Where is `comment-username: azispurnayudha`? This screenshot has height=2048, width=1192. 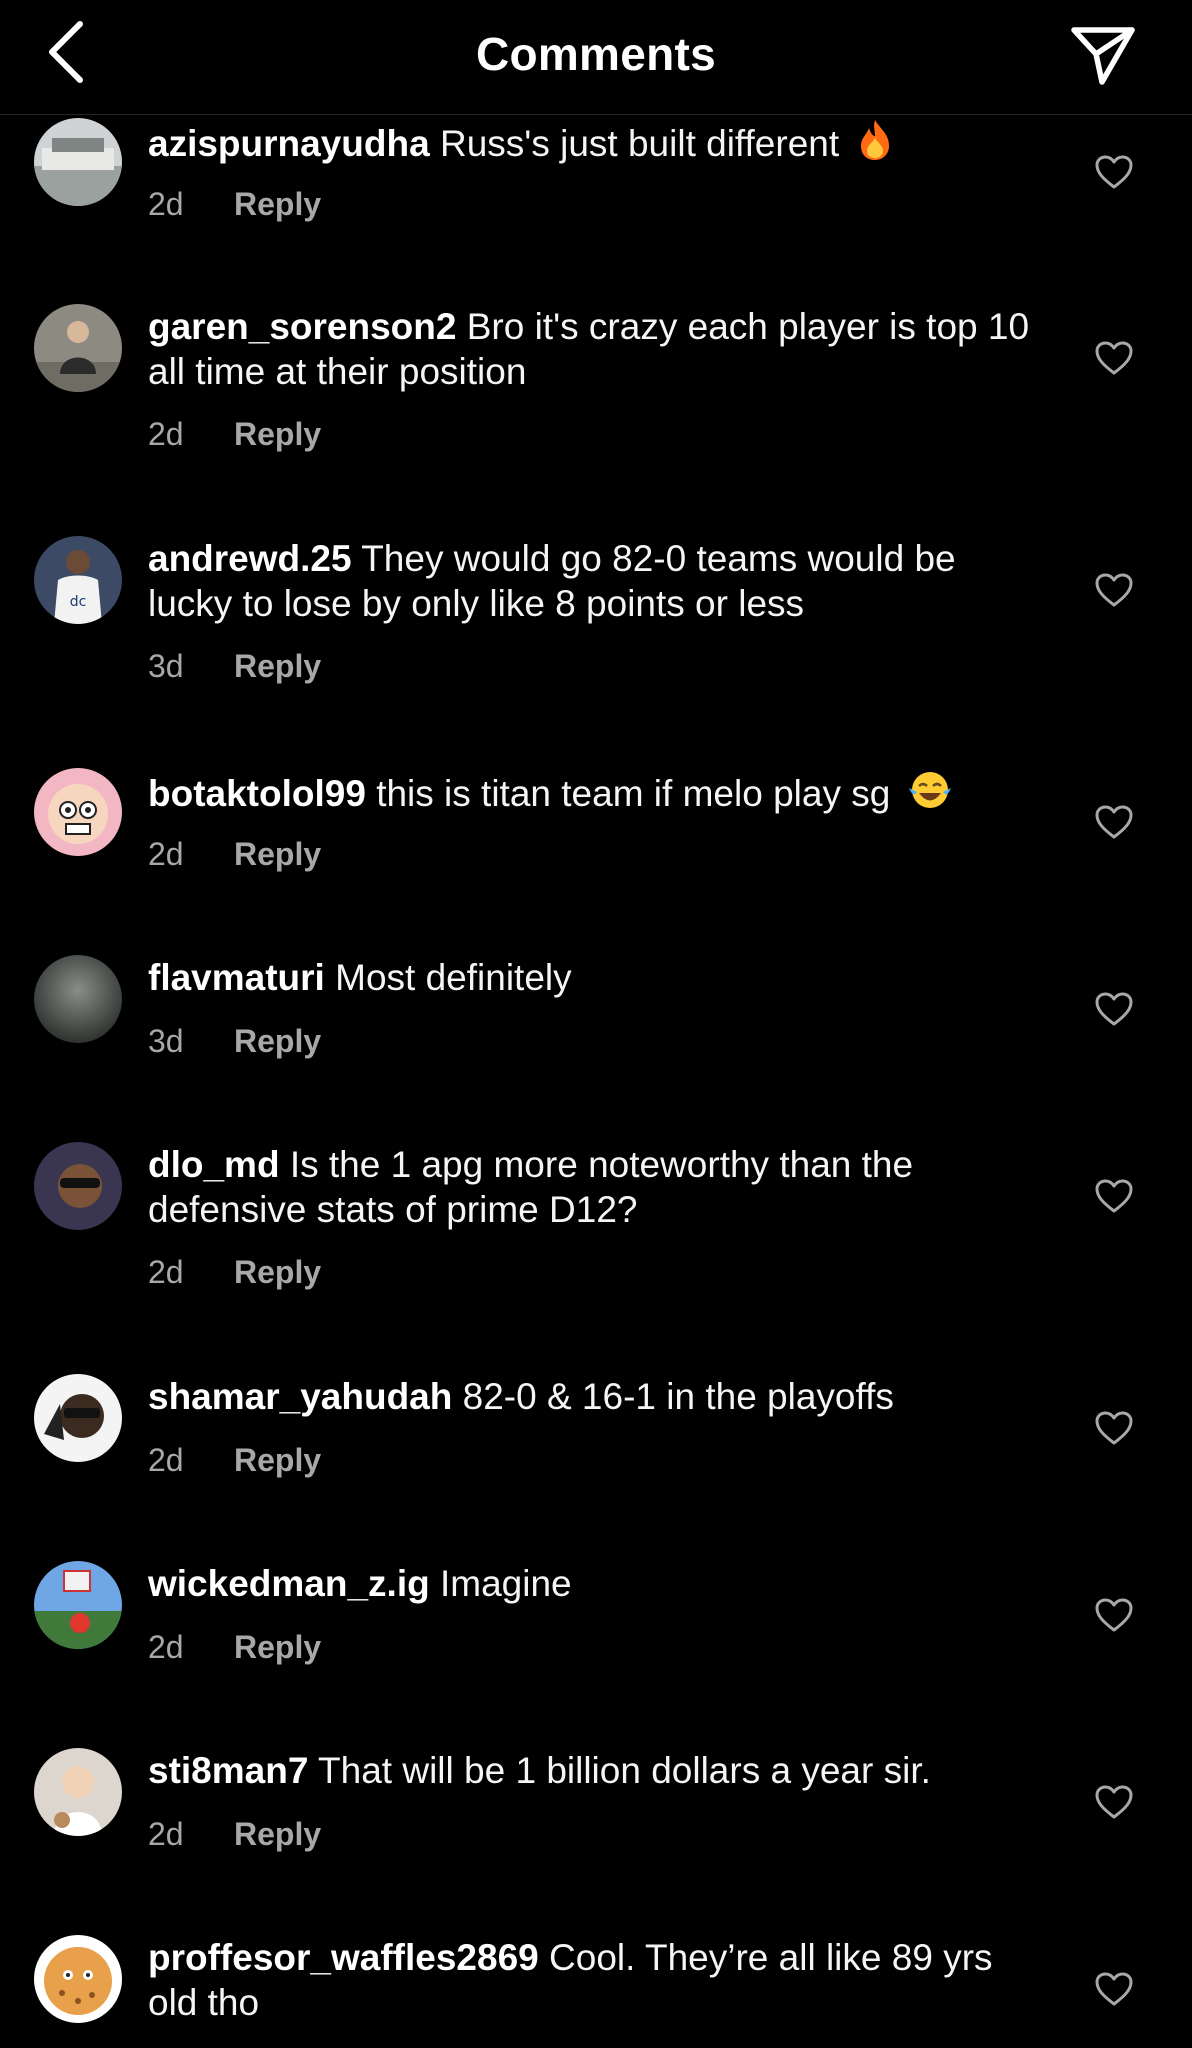
comment-username: azispurnayudha is located at coordinates (289, 143).